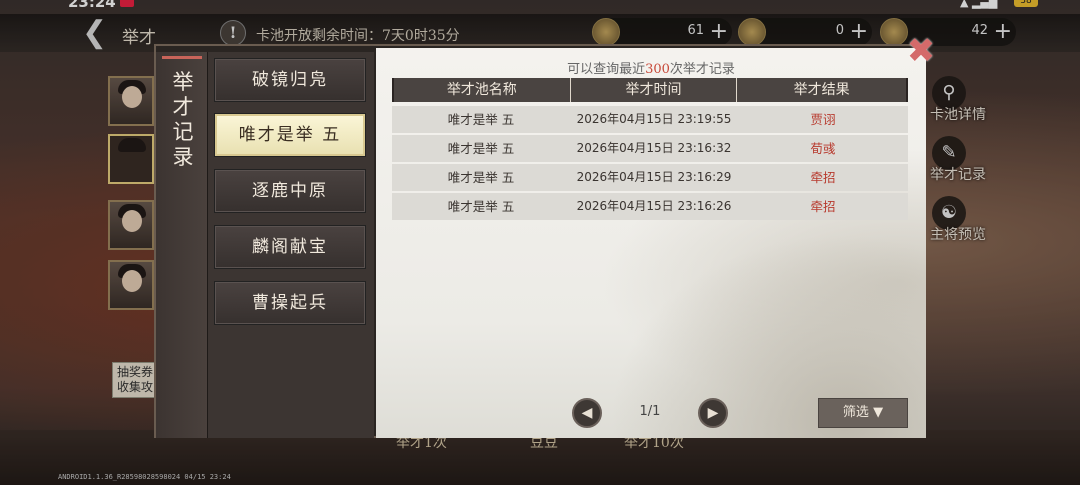 The image size is (1080, 485). Describe the element at coordinates (654, 90) in the screenshot. I see `column-time: 举才时间` at that location.